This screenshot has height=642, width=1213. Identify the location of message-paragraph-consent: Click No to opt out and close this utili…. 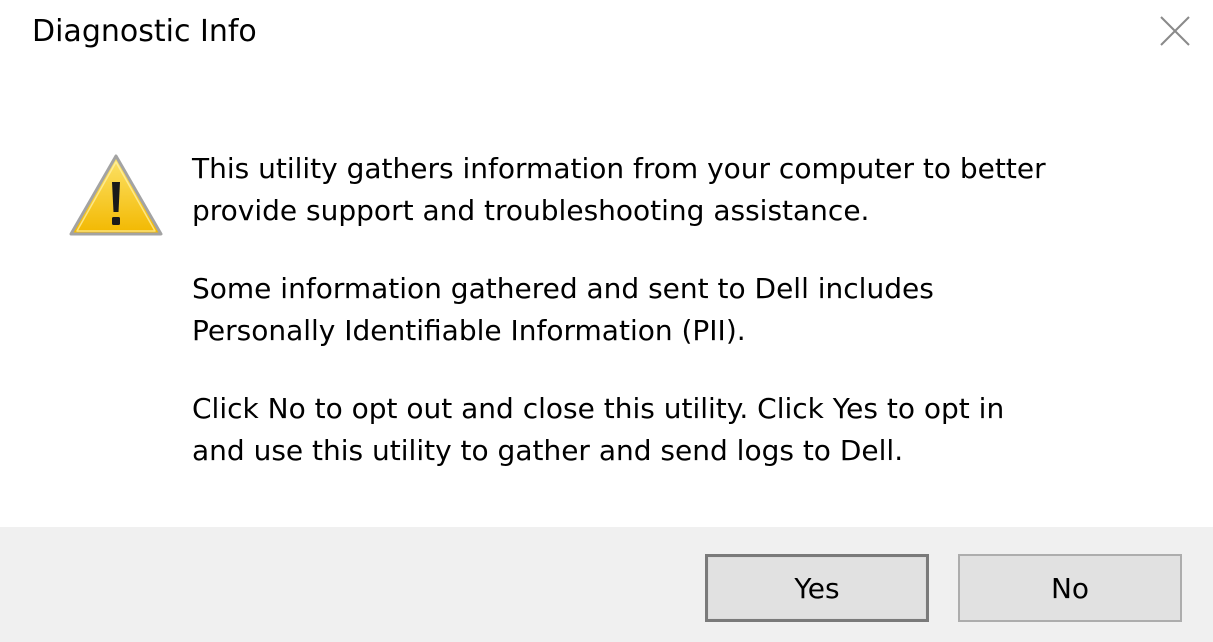
(598, 429).